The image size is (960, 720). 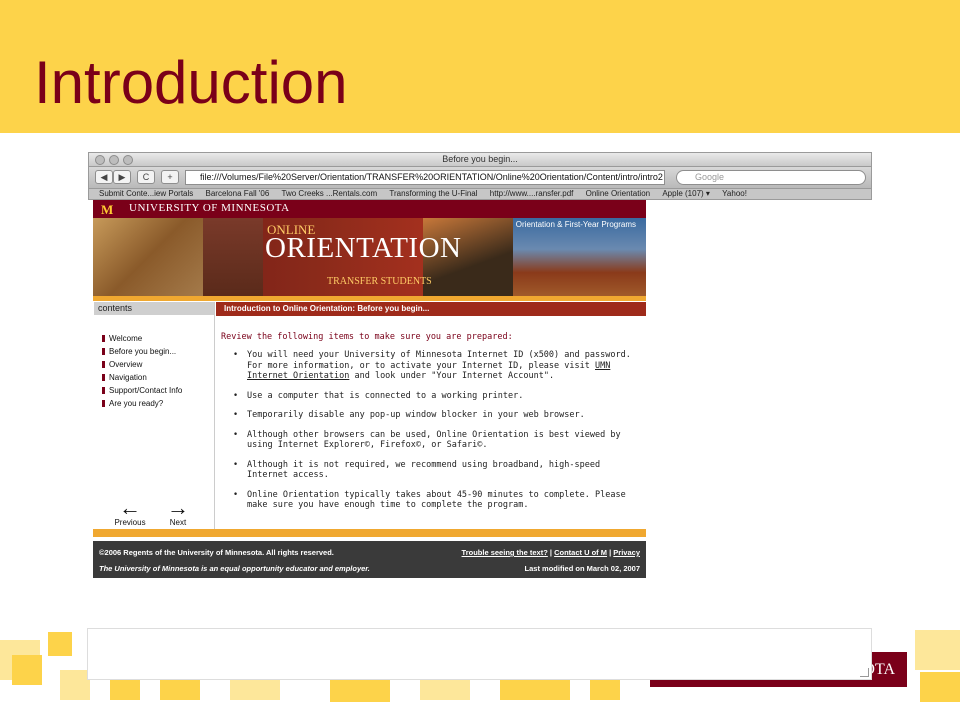 I want to click on bookmark-item: Barcelona Fall '06, so click(x=238, y=194).